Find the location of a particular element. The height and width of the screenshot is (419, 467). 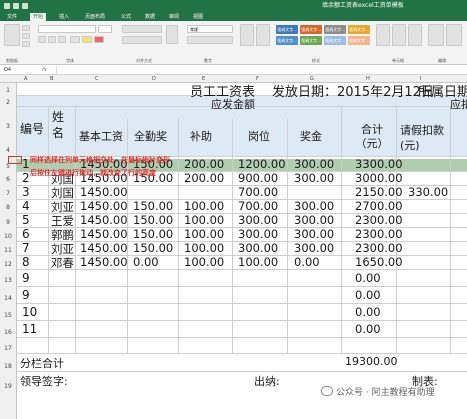

row-header: 18 is located at coordinates (8, 366).